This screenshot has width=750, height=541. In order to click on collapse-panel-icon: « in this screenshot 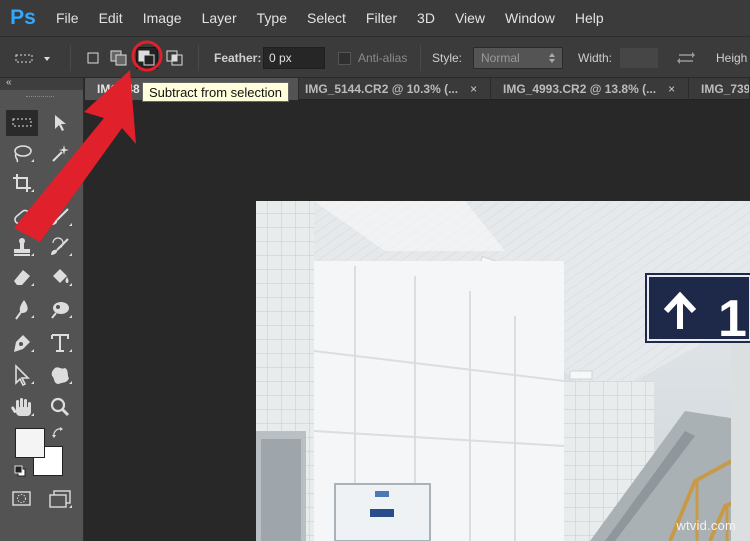, I will do `click(9, 82)`.